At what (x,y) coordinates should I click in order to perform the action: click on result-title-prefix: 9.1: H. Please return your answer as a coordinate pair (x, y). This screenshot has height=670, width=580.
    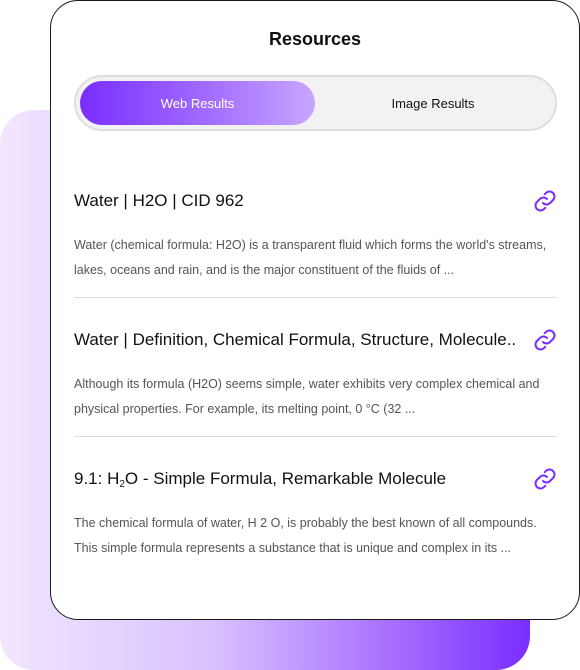
    Looking at the image, I should click on (97, 478).